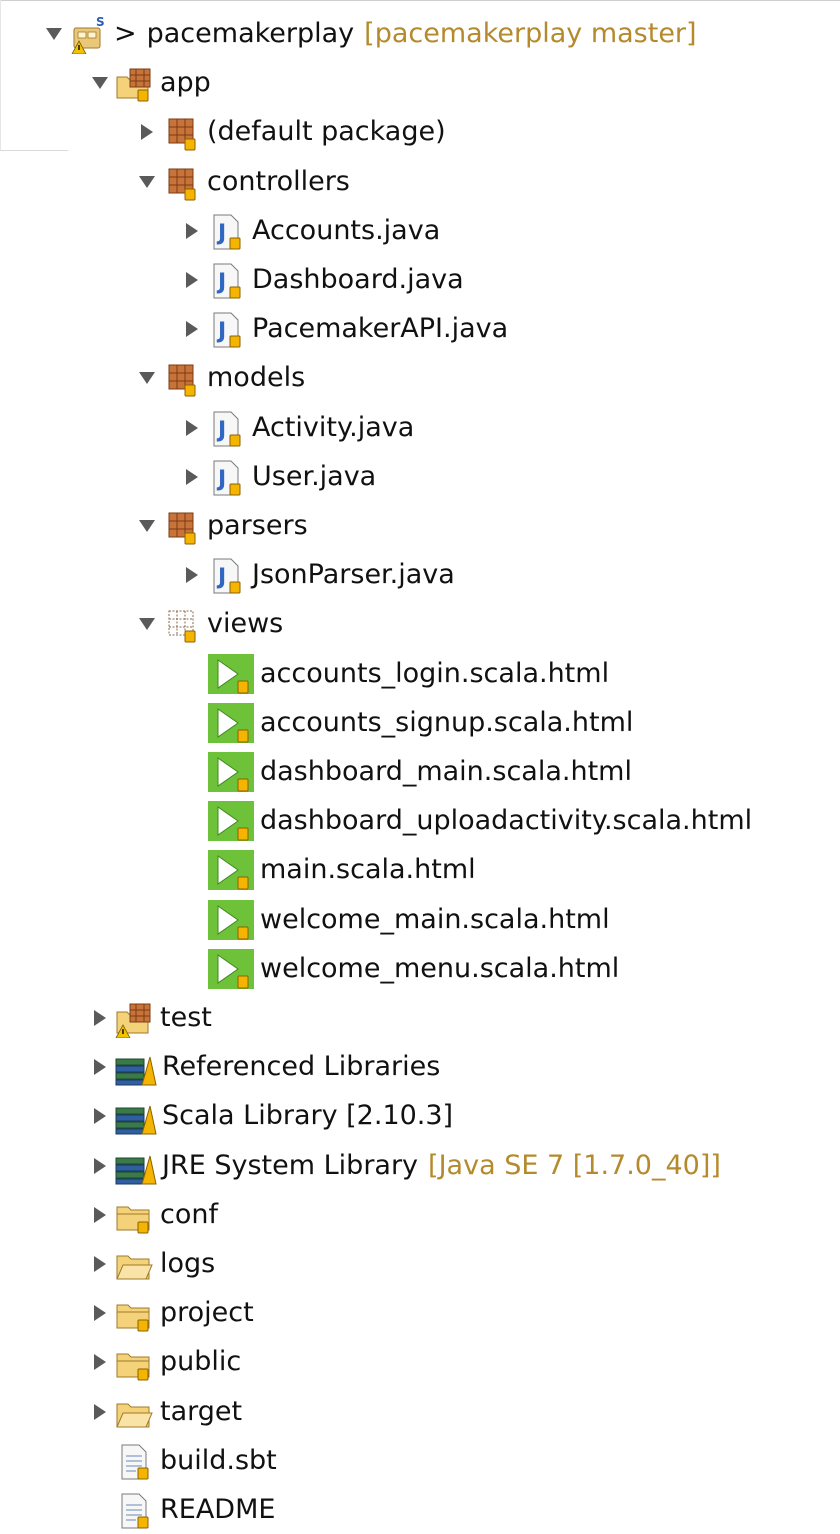 The image size is (840, 1534). I want to click on tree-row-java-file: J PacemakerAPI.java, so click(343, 328).